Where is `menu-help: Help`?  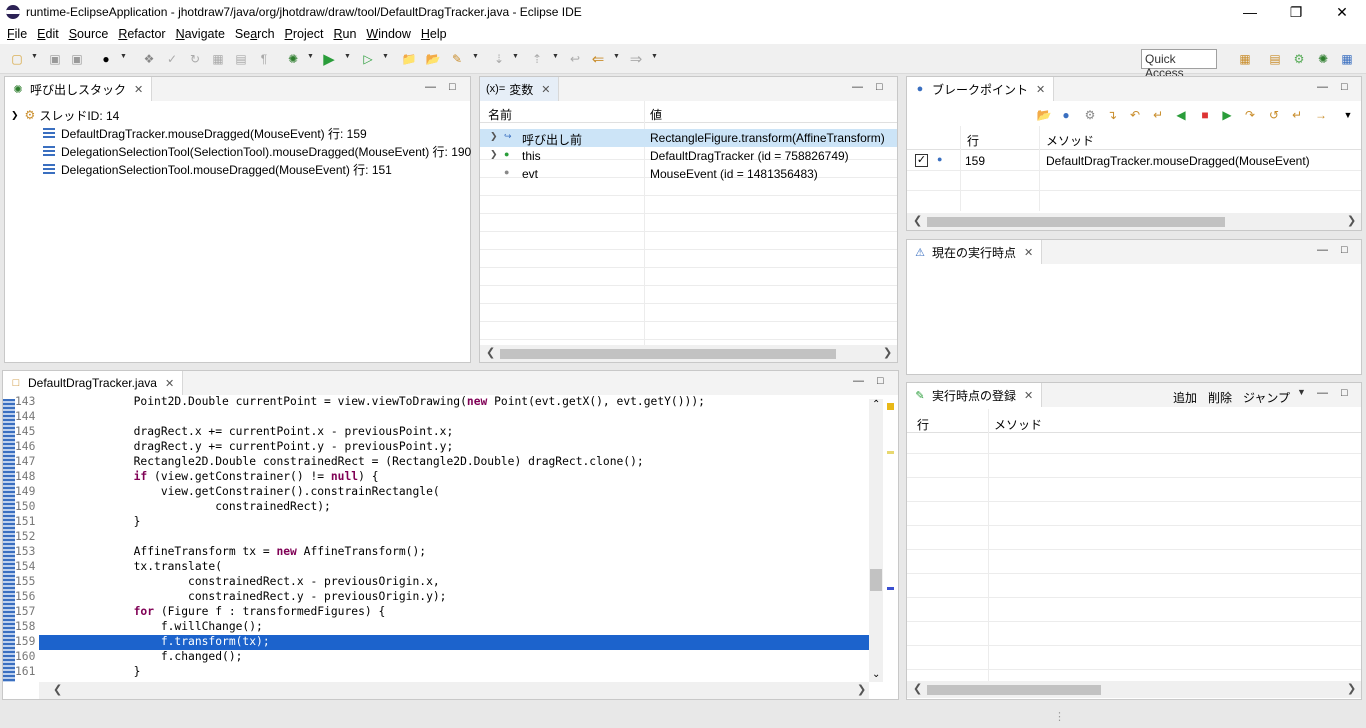
menu-help: Help is located at coordinates (434, 34).